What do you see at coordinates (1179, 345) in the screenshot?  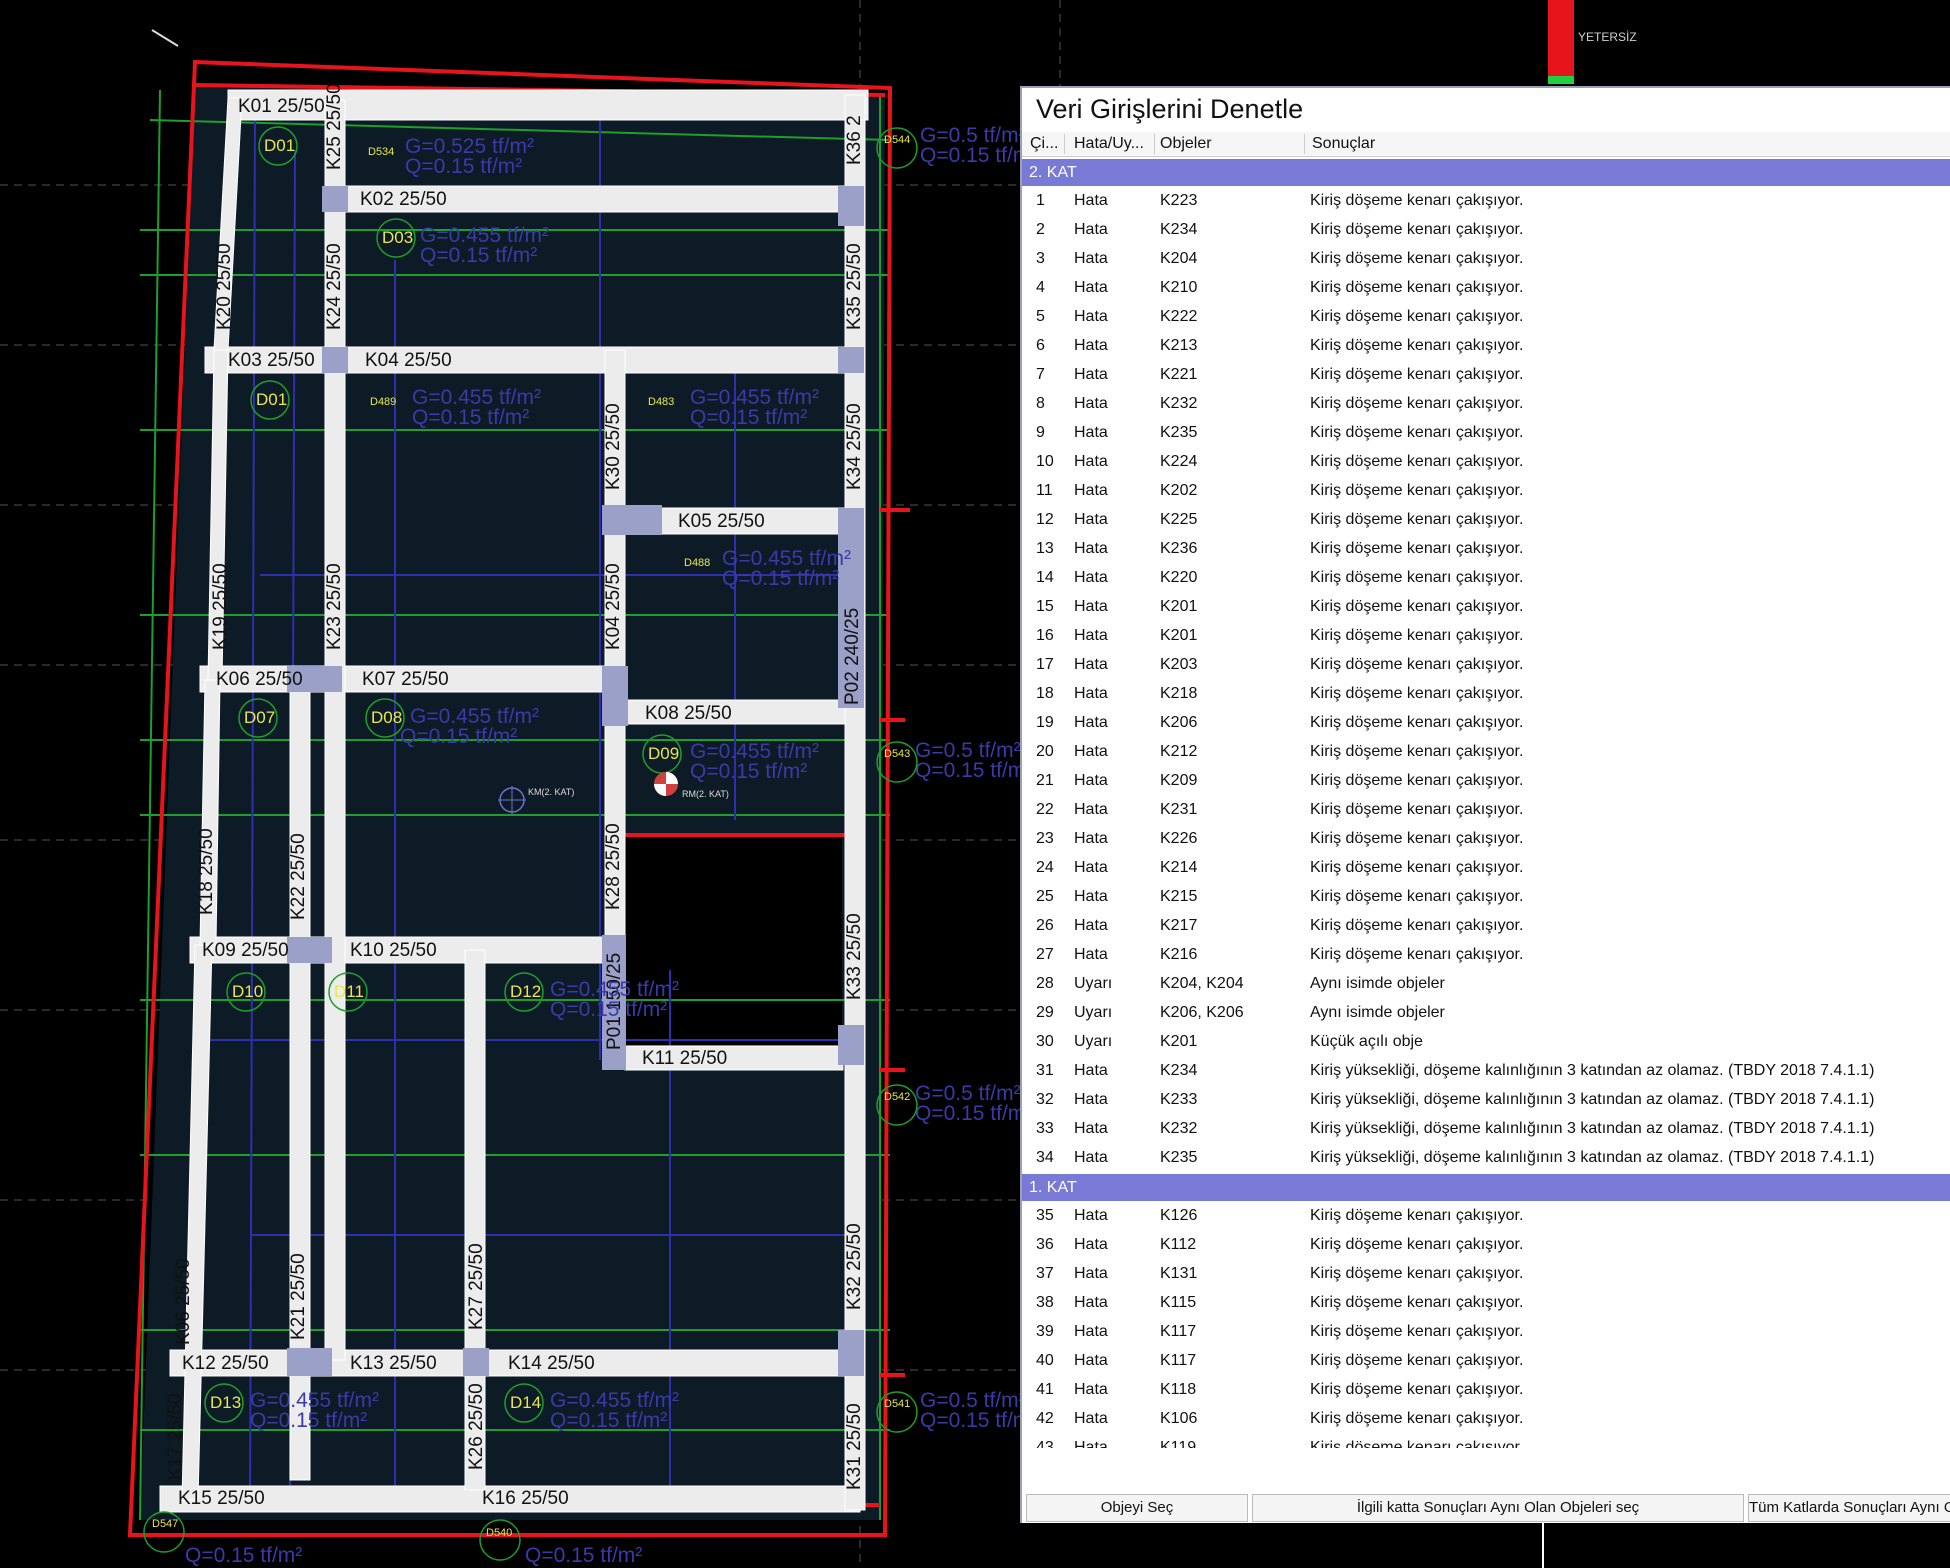 I see `row-objects: K213` at bounding box center [1179, 345].